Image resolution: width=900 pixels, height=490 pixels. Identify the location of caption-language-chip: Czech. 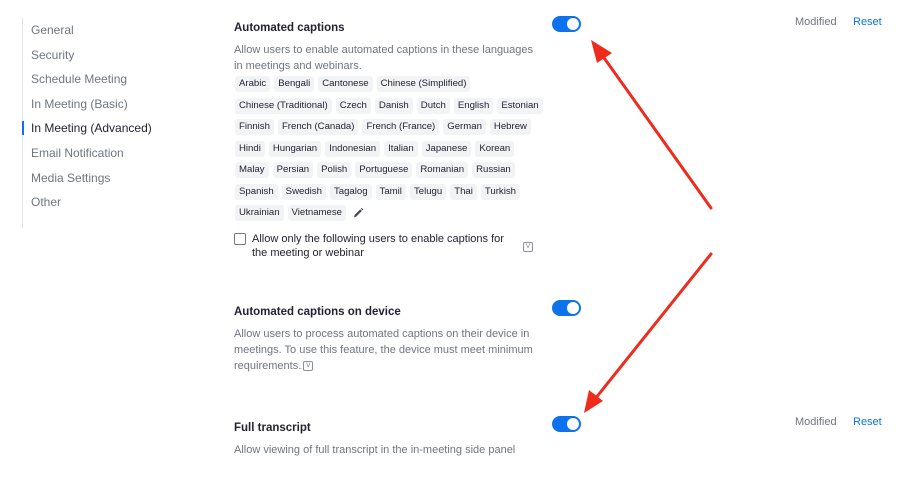
(353, 105).